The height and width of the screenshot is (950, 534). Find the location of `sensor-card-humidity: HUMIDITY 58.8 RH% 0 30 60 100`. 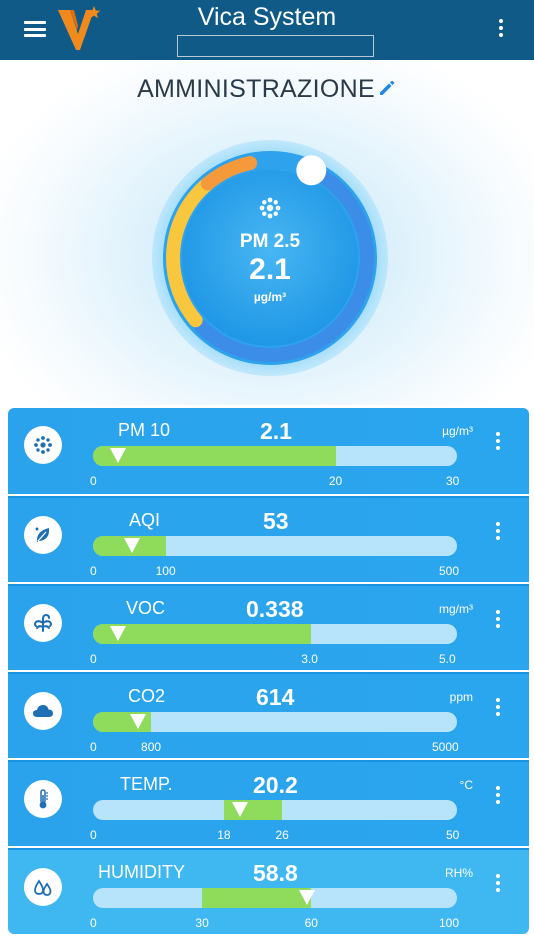

sensor-card-humidity: HUMIDITY 58.8 RH% 0 30 60 100 is located at coordinates (268, 891).